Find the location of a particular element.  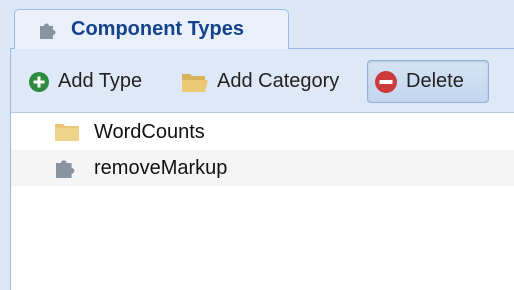

remove-circle-icon is located at coordinates (386, 82).